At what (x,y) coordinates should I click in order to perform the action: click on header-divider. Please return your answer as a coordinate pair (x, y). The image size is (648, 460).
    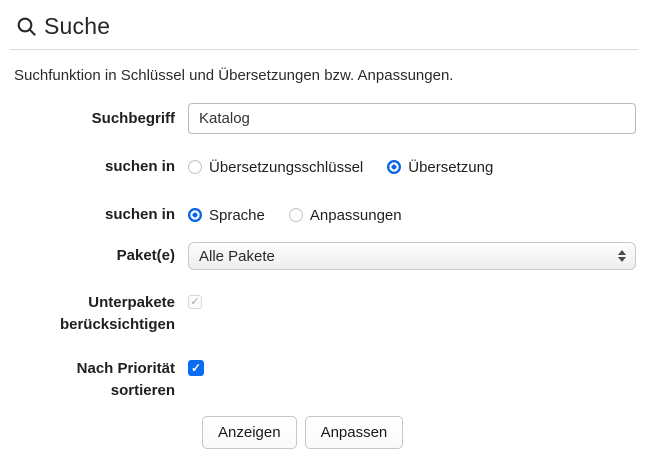
    Looking at the image, I should click on (324, 49).